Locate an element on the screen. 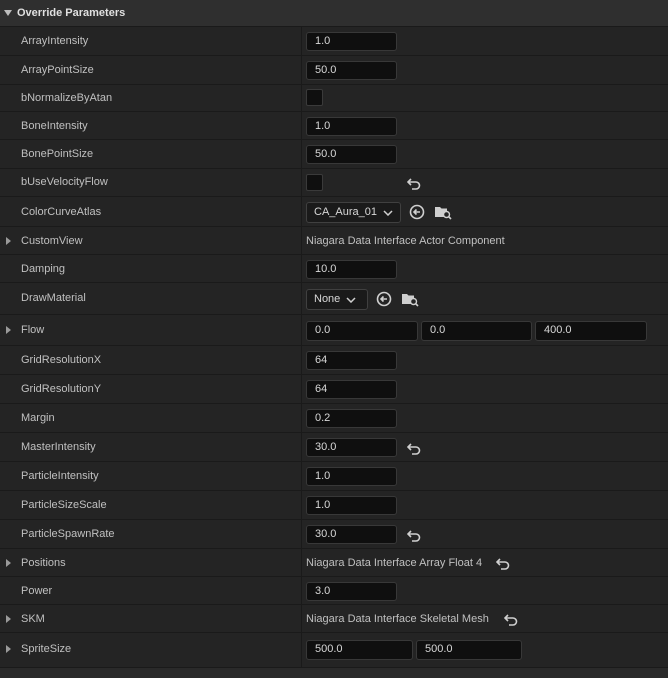  property-label: Margin is located at coordinates (38, 418).